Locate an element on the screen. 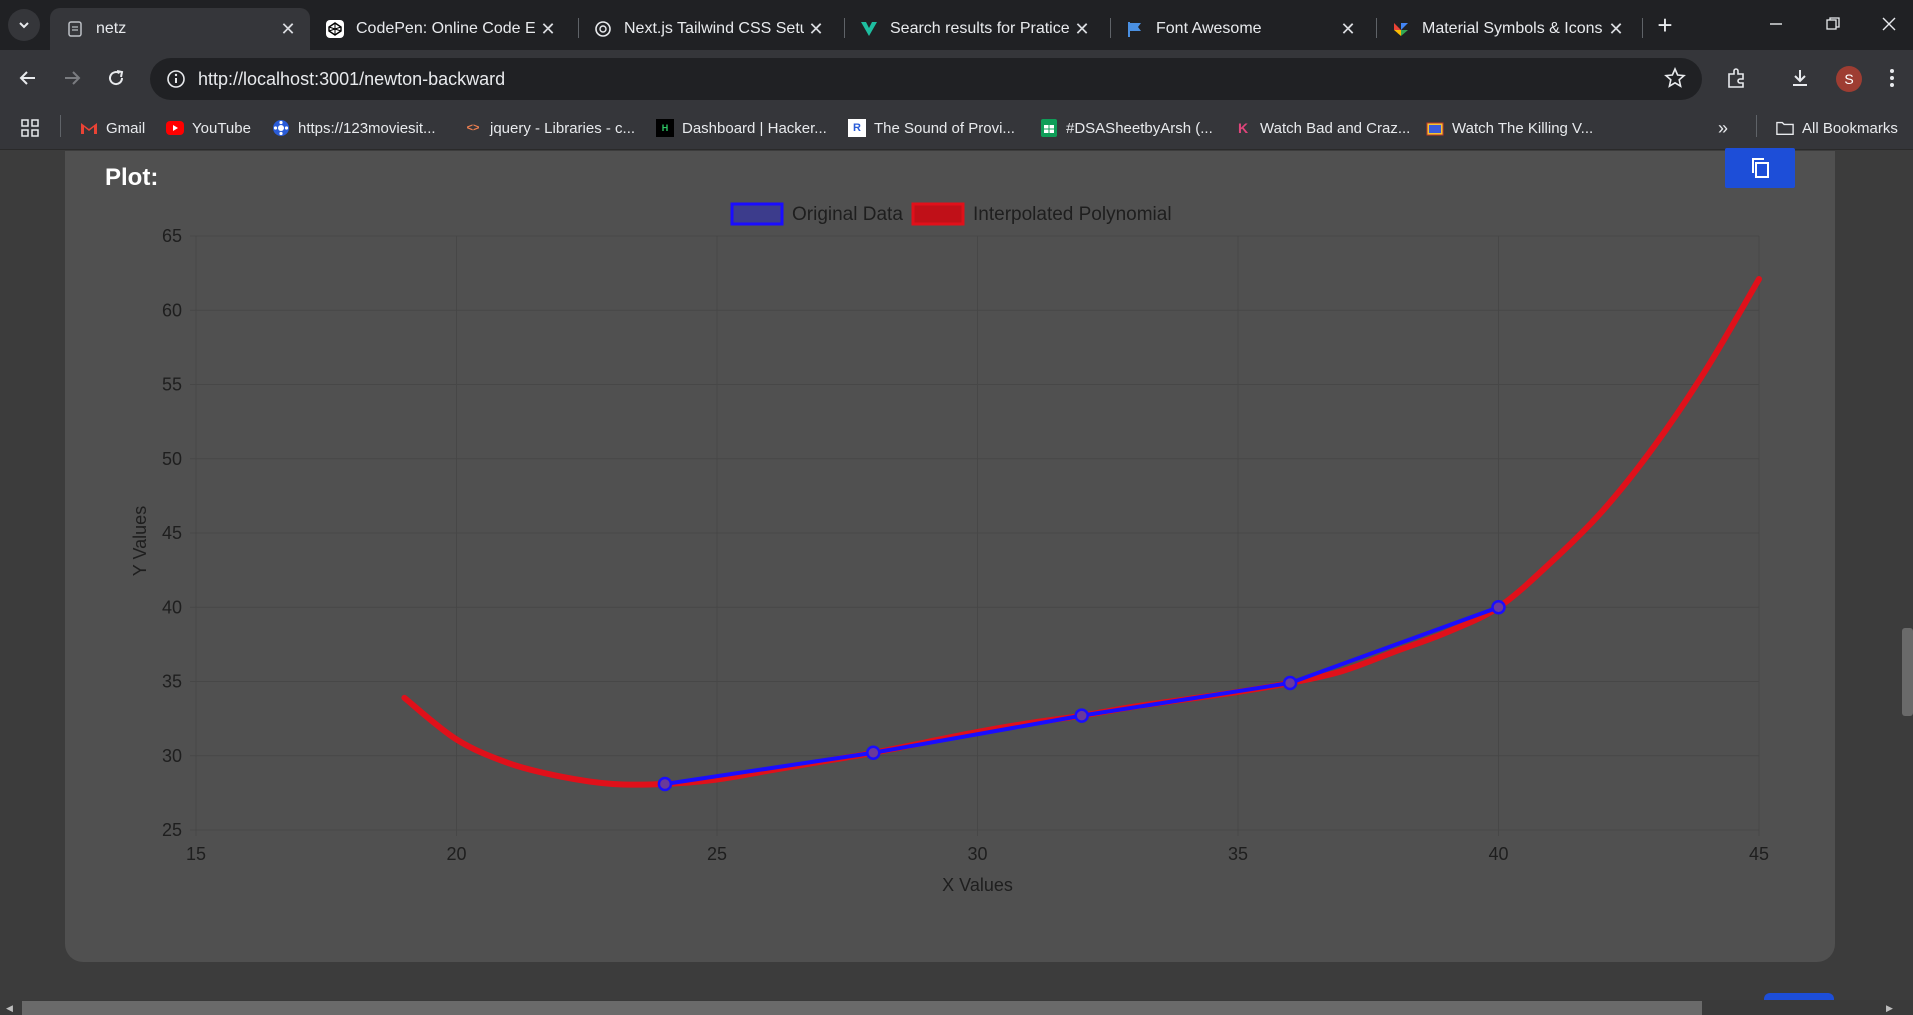  restore-icon is located at coordinates (1833, 23).